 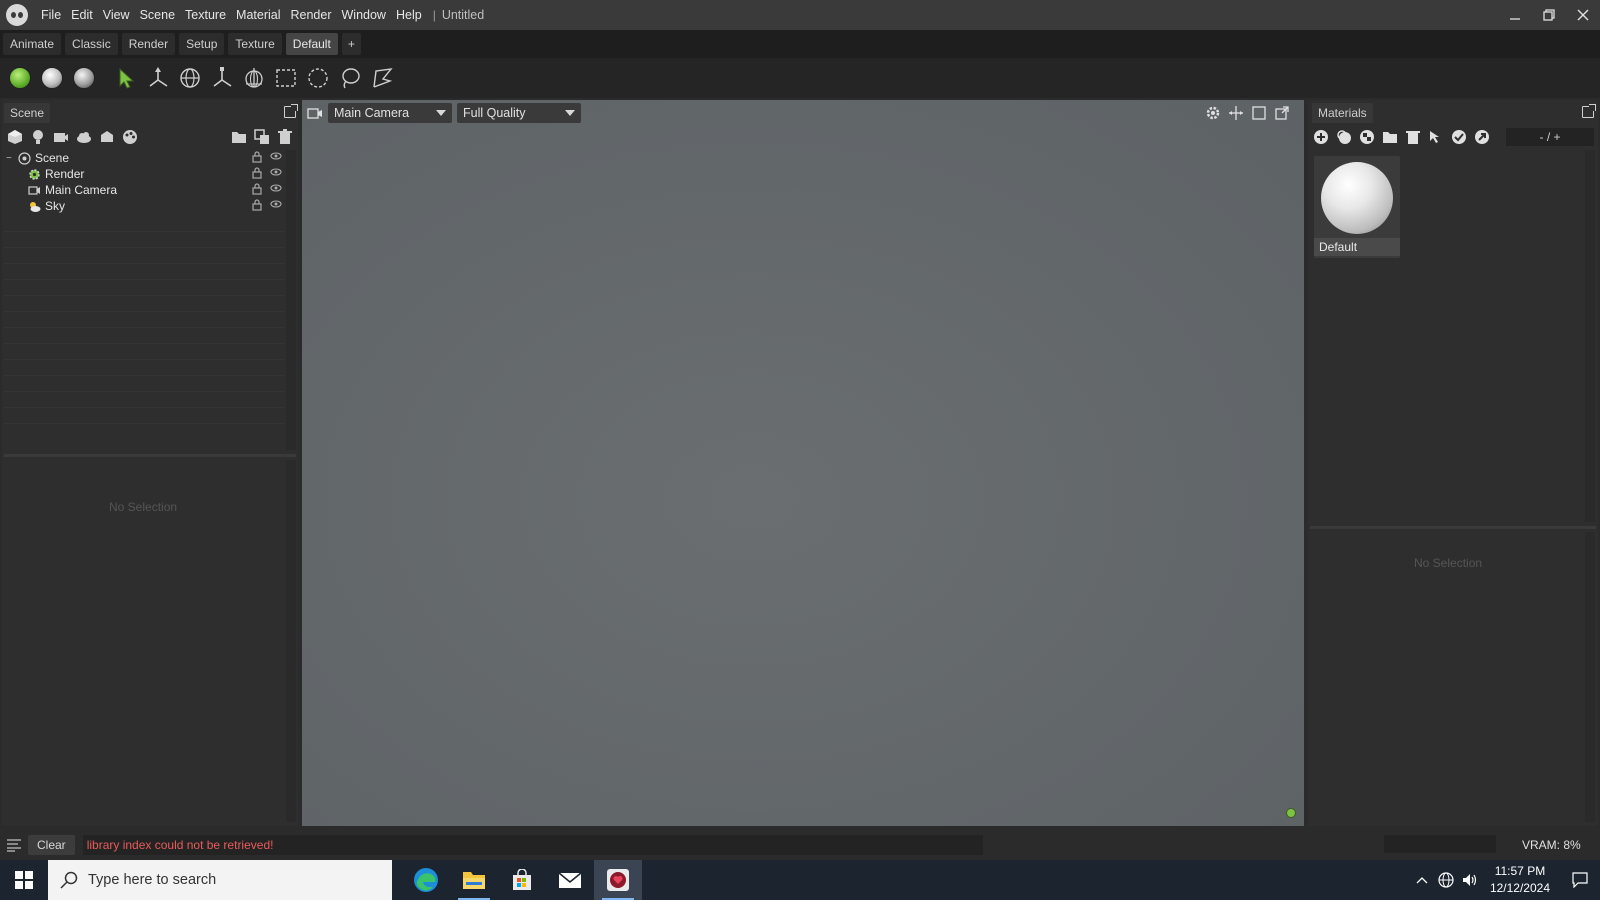 I want to click on tree-item-main-camera: Main Camera, so click(x=144, y=190).